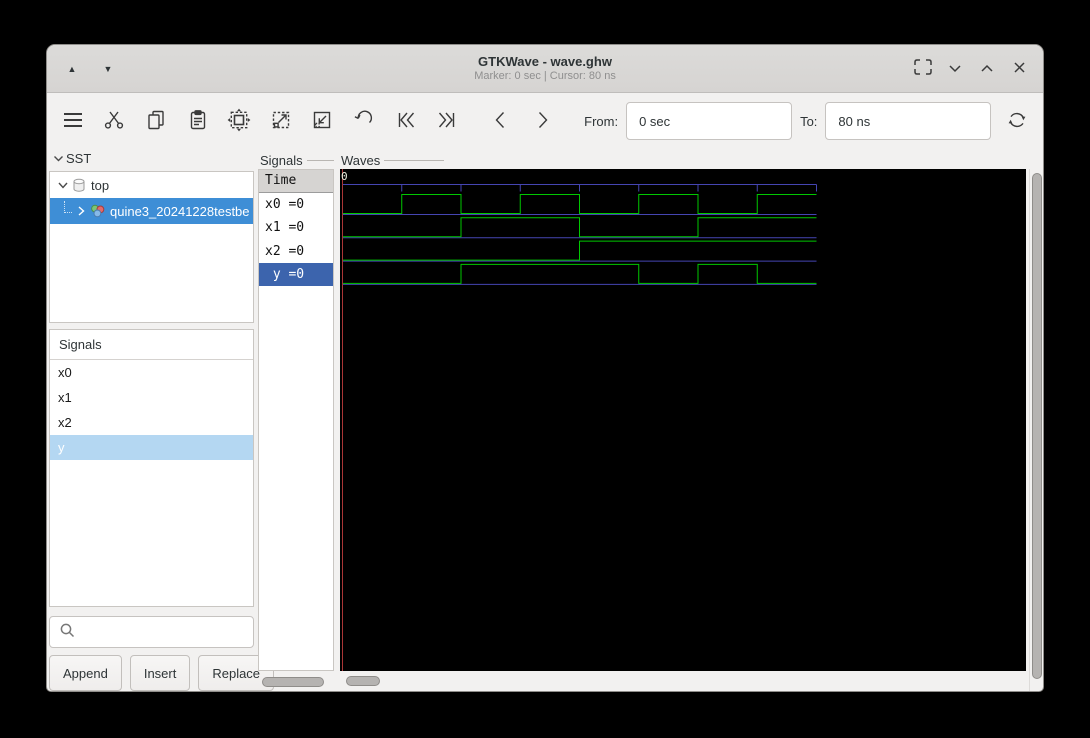  I want to click on expander-right-icon, so click(81, 211).